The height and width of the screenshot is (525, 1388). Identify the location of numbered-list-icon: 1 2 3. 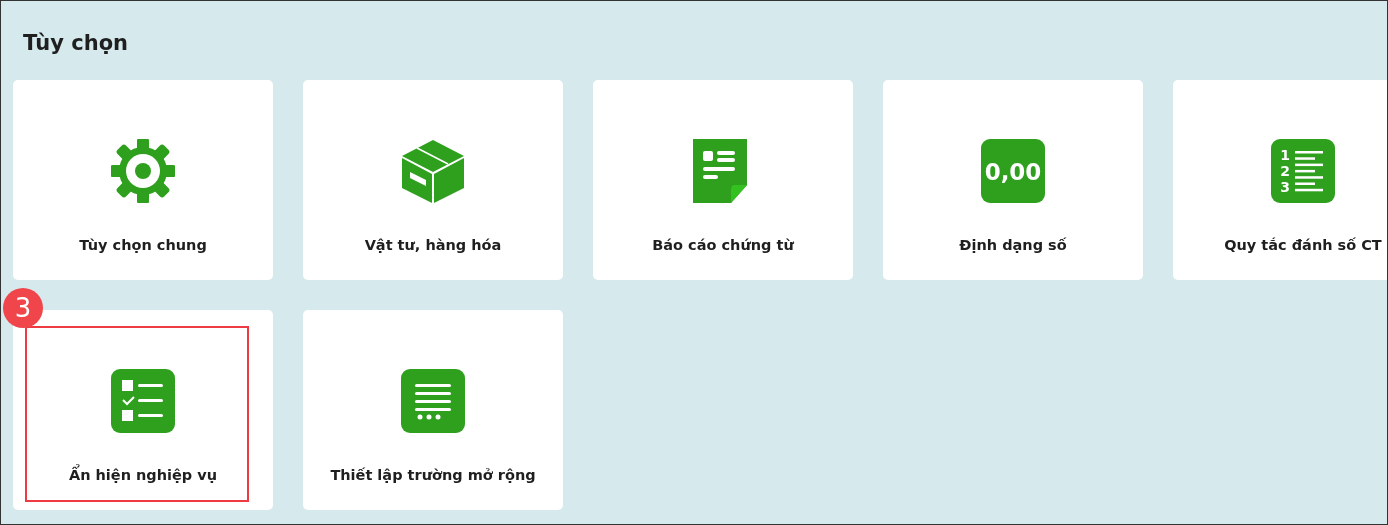
(1303, 171).